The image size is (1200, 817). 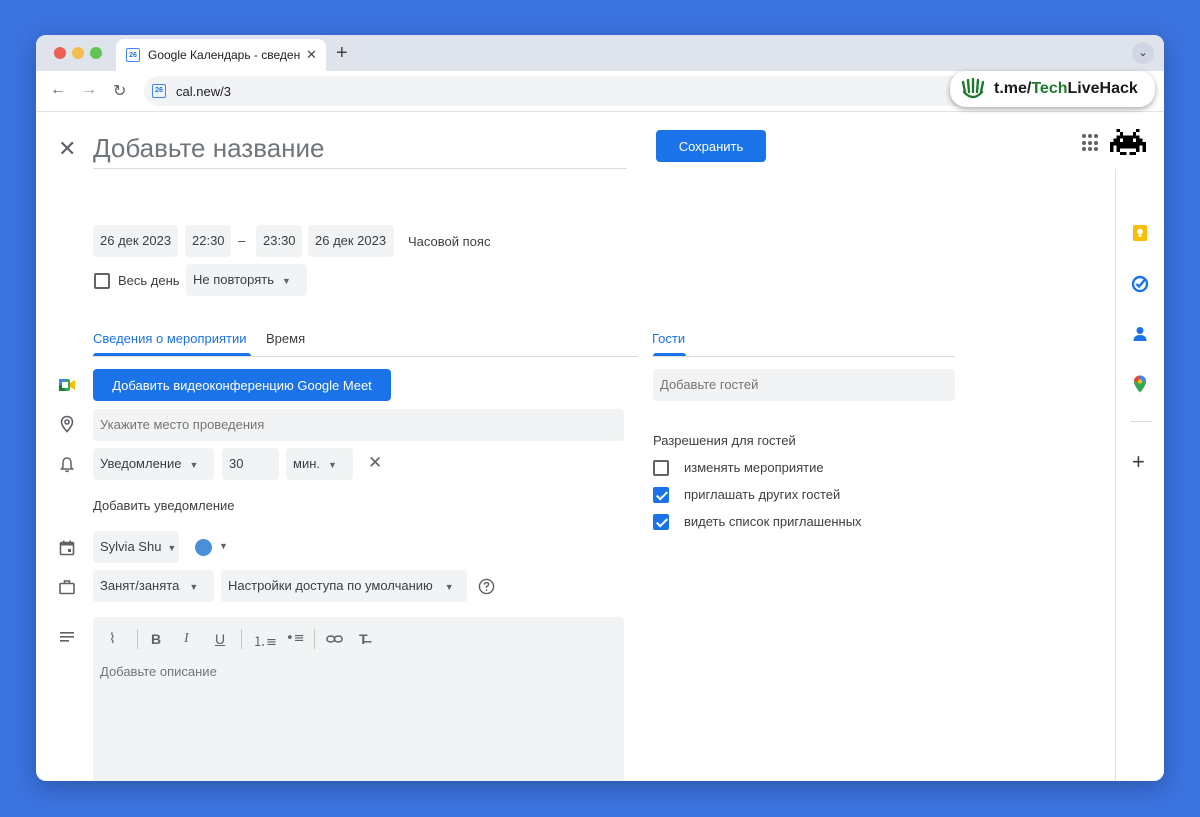 I want to click on hands-logo-icon, so click(x=973, y=88).